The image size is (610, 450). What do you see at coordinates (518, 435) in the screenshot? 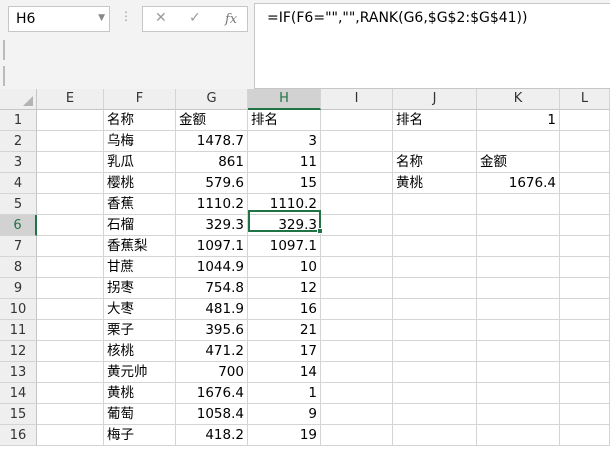
I see `cell-k16` at bounding box center [518, 435].